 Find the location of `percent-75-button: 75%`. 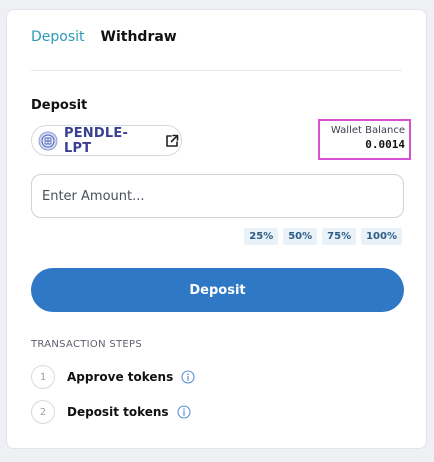

percent-75-button: 75% is located at coordinates (339, 236).